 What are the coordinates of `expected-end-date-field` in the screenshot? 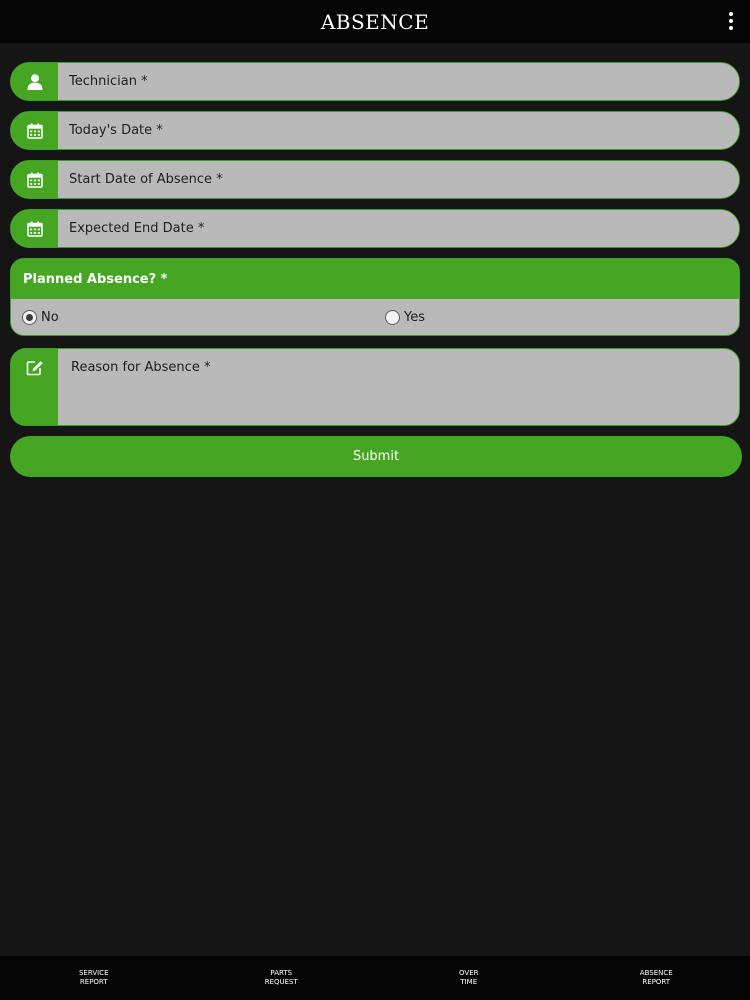 It's located at (375, 228).